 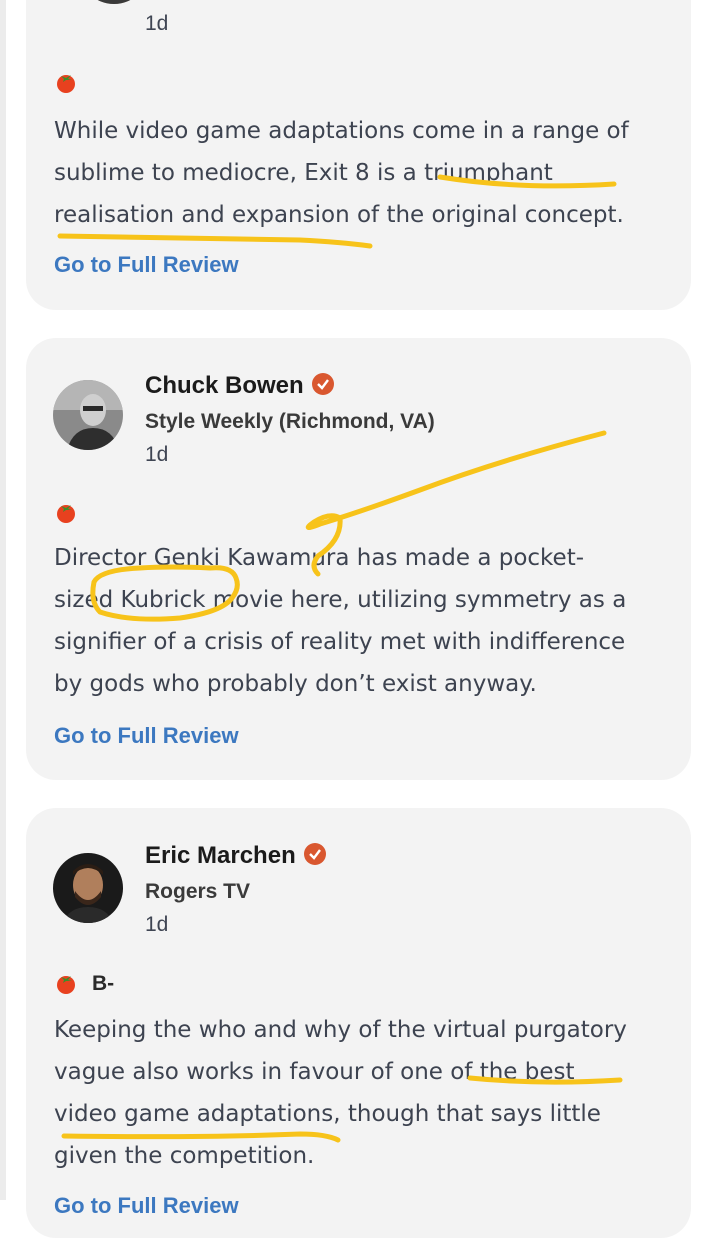 I want to click on publication-name: Style Weekly (Richmond, VA), so click(x=290, y=422).